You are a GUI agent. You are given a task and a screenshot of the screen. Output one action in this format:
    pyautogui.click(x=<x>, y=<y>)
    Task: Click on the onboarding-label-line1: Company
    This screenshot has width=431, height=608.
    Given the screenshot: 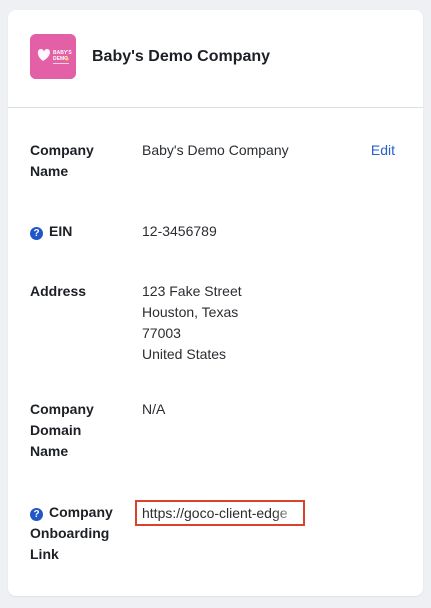 What is the action you would take?
    pyautogui.click(x=81, y=512)
    